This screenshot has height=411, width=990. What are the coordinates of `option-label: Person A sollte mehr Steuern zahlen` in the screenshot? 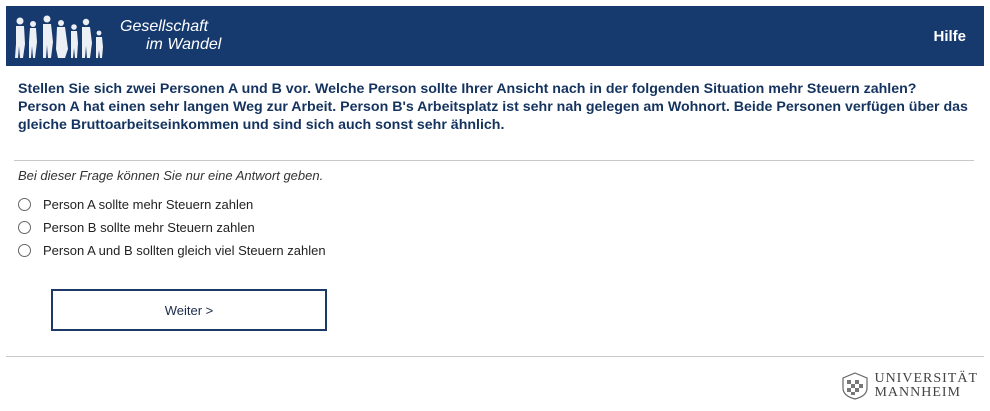 It's located at (148, 204).